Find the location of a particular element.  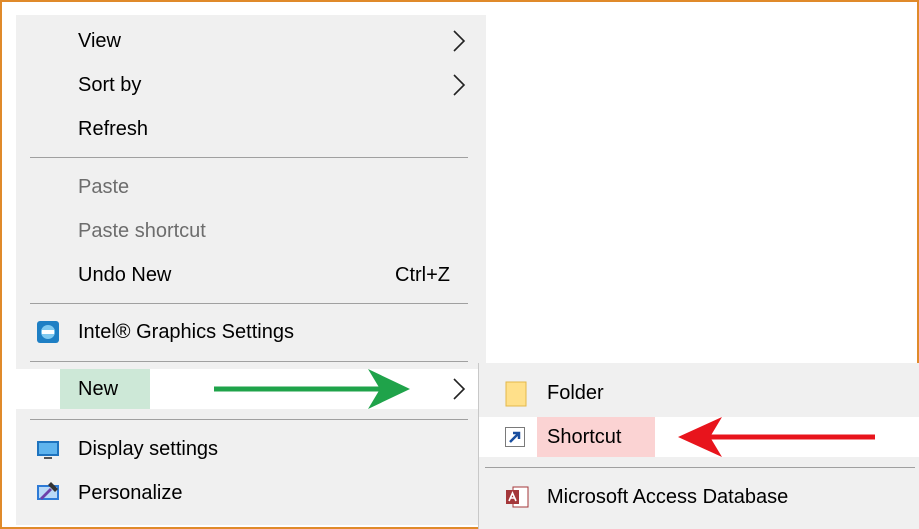

menu-item-label: Sort by is located at coordinates (110, 84).